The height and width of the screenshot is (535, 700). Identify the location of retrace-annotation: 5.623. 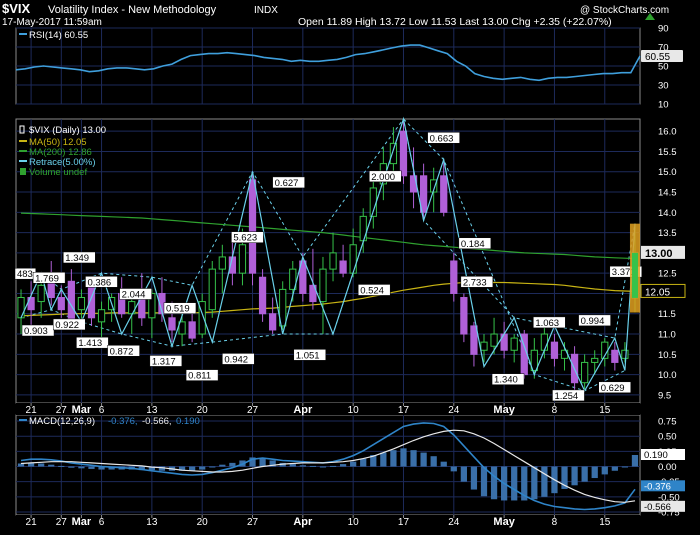
(247, 237).